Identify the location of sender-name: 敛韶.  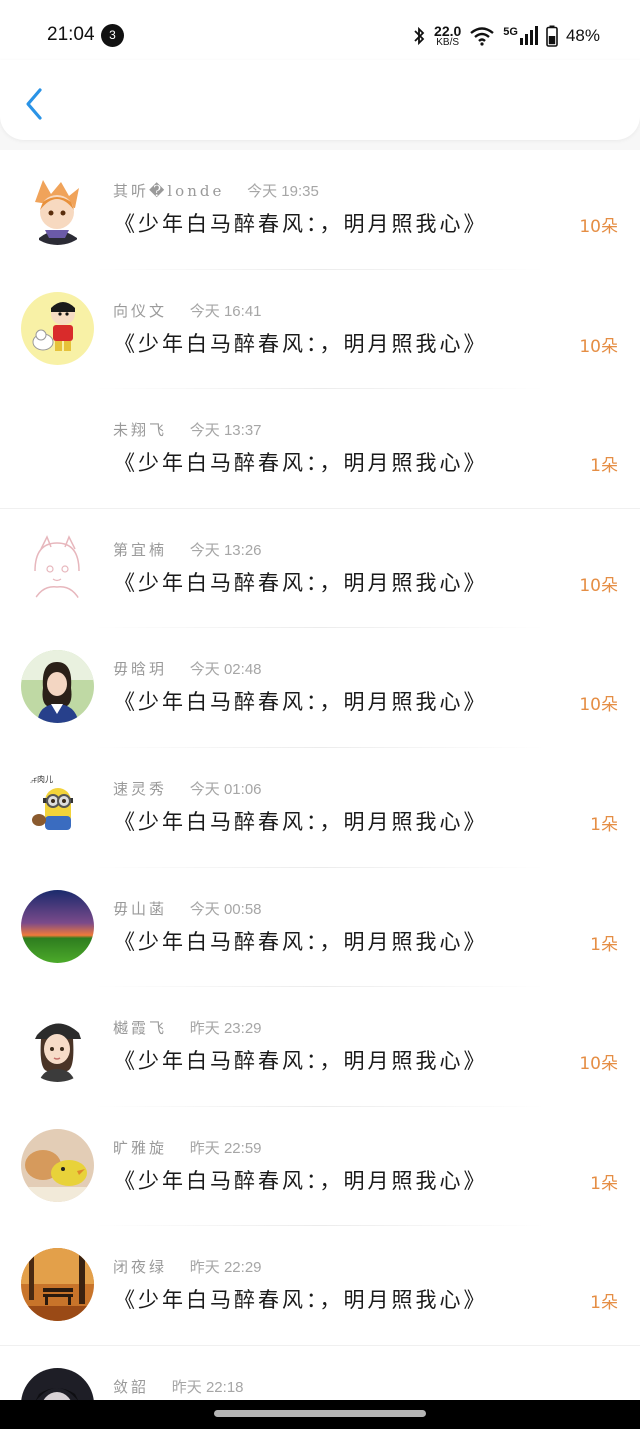
(131, 1386).